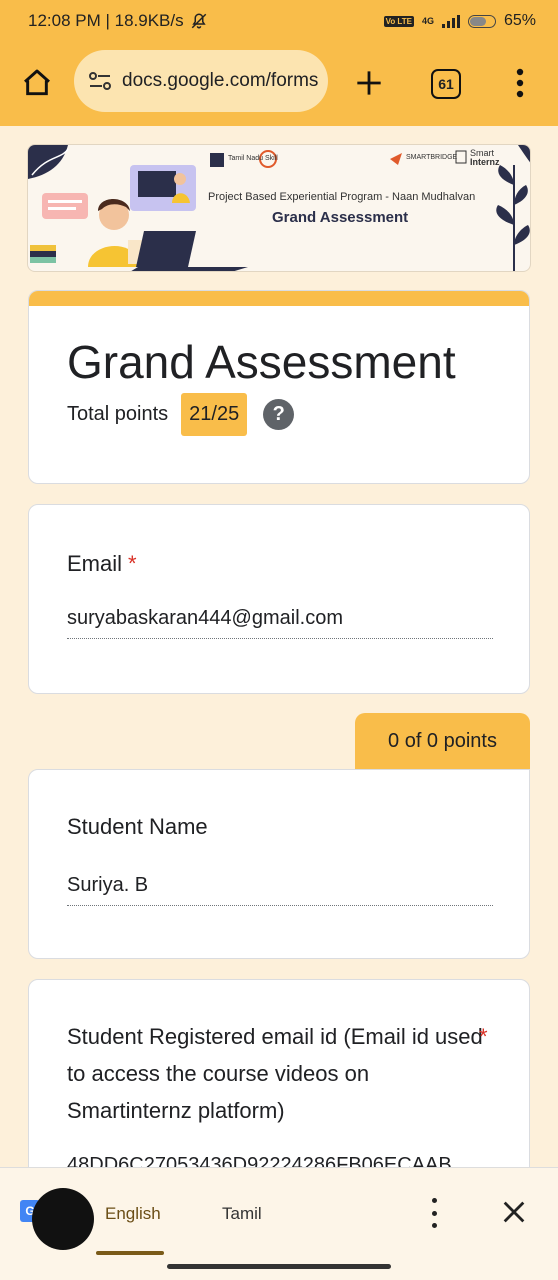 Image resolution: width=558 pixels, height=1280 pixels. I want to click on browser-toolbar: docs.google.com/forms 61, so click(279, 84).